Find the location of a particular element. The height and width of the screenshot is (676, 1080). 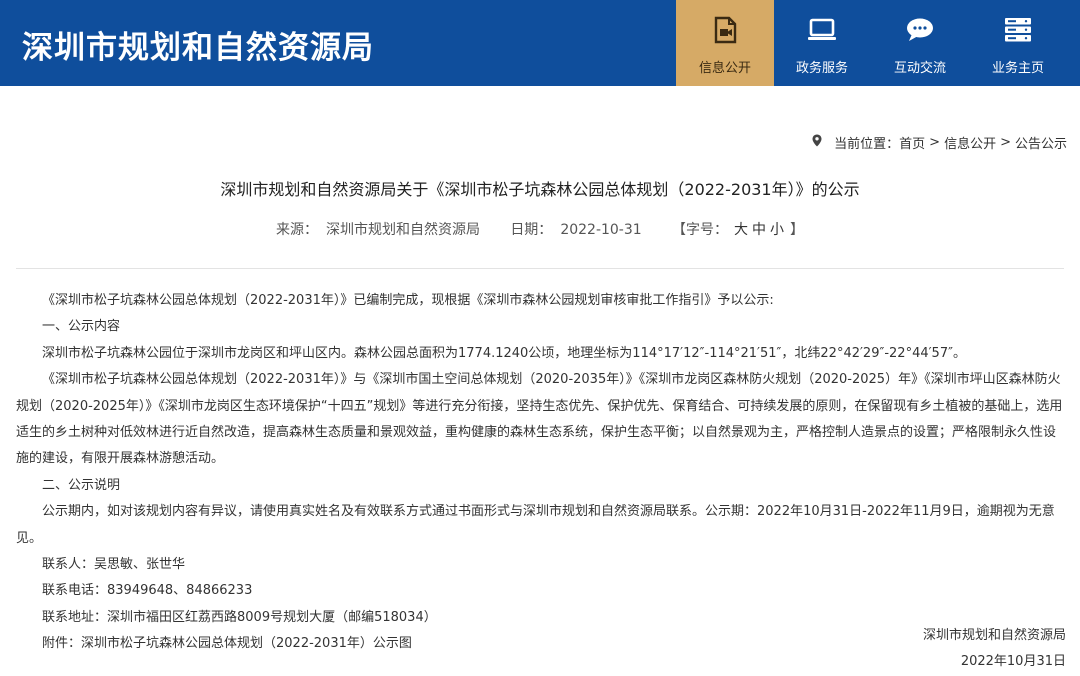

source-label: 来源： is located at coordinates (297, 230).